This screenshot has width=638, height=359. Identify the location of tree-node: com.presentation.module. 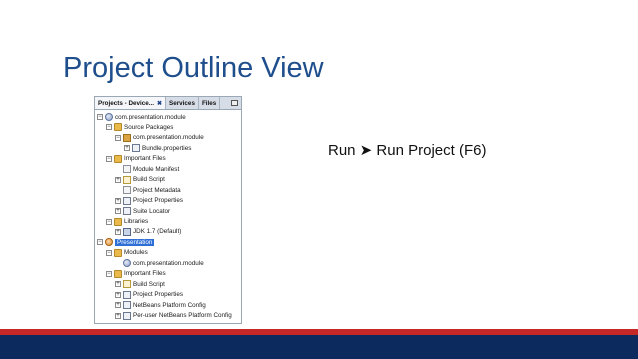
(159, 263).